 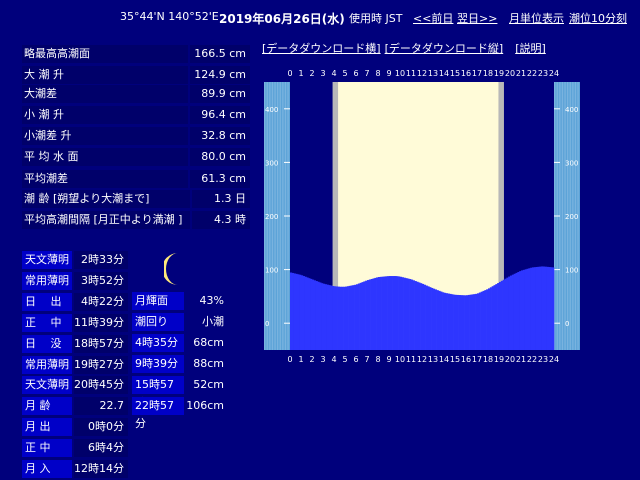 I want to click on tide-phase-value: 小潮, so click(x=206, y=322).